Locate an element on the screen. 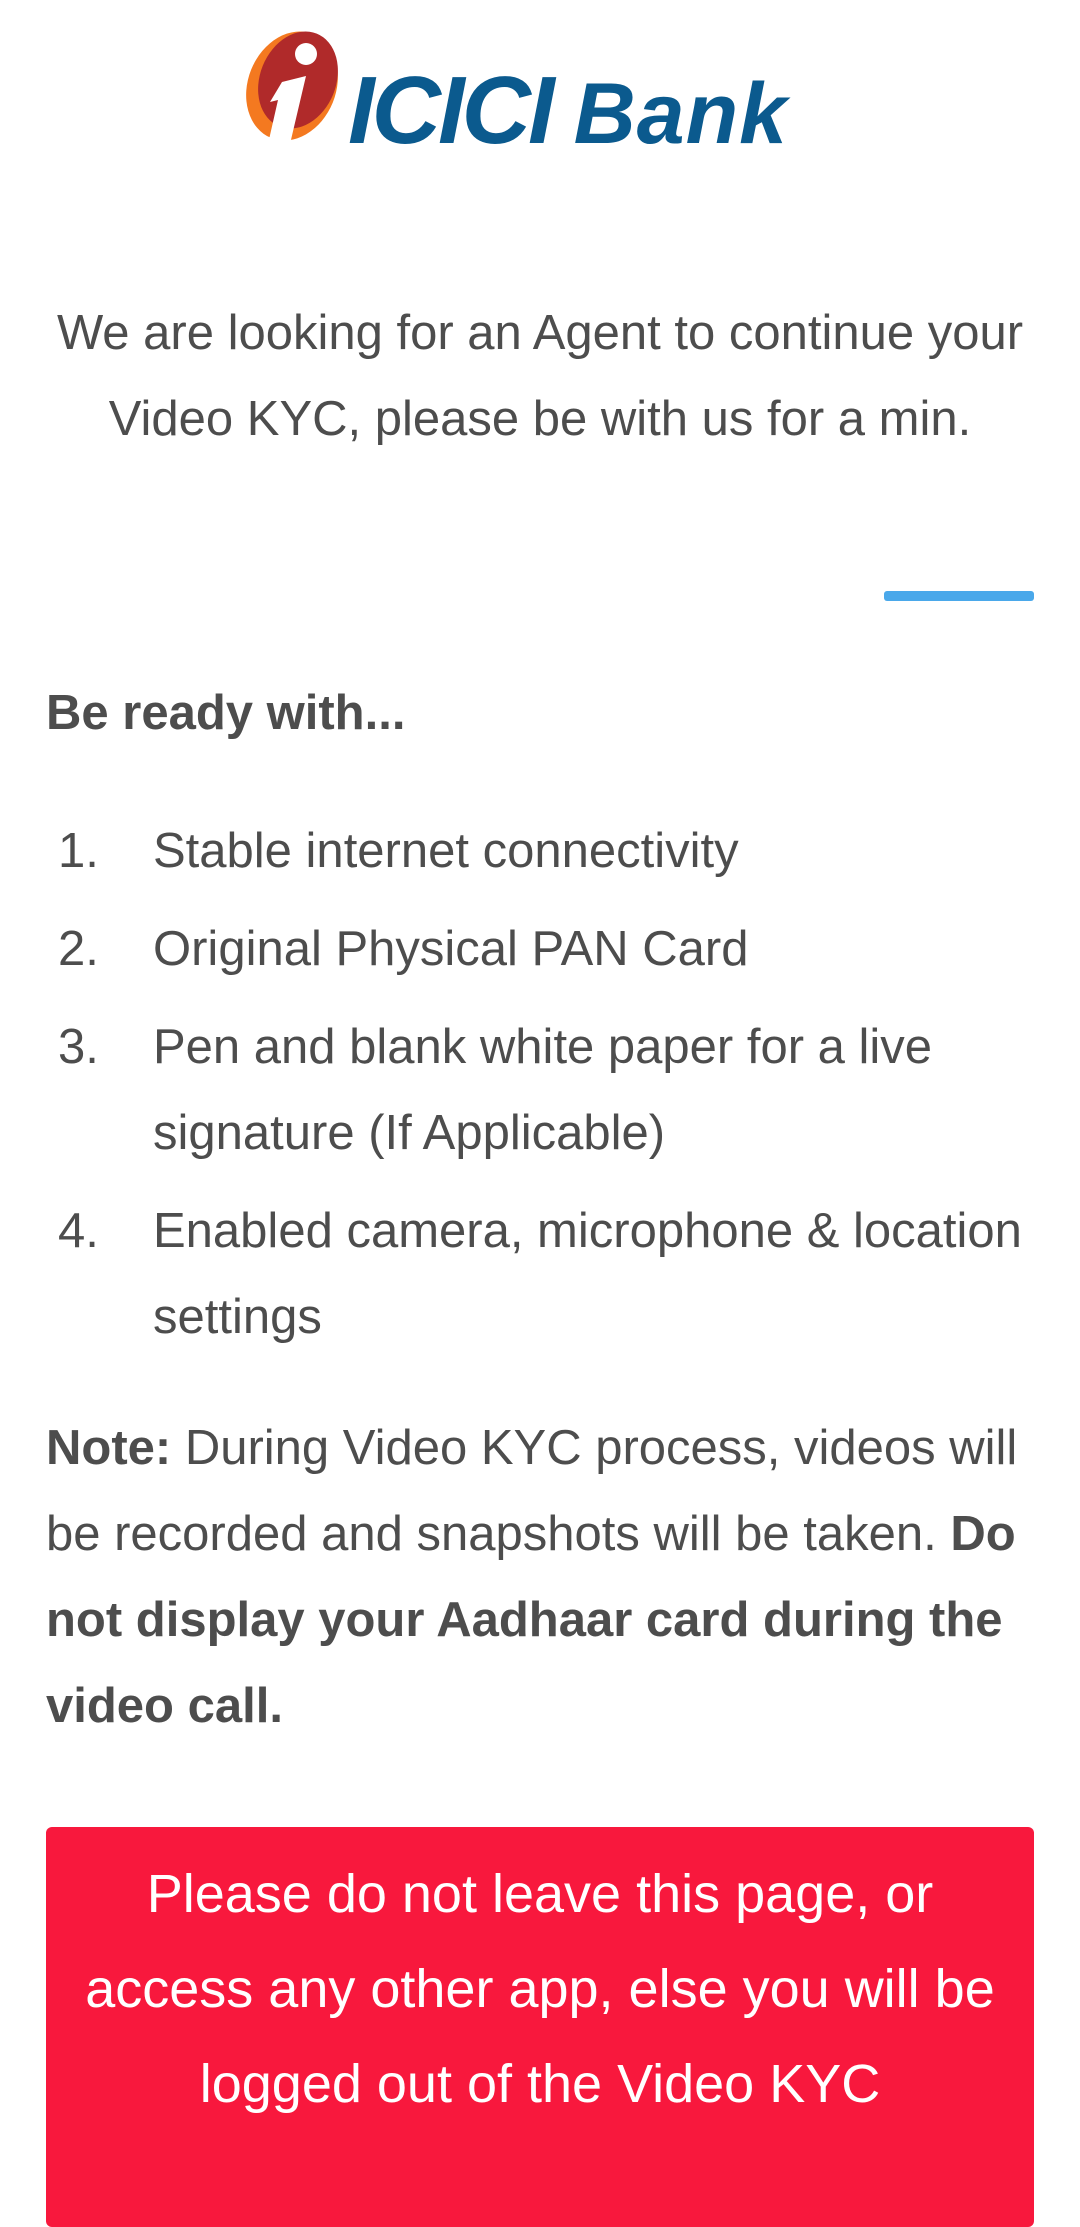  logo-word-bank: Bank is located at coordinates (680, 114).